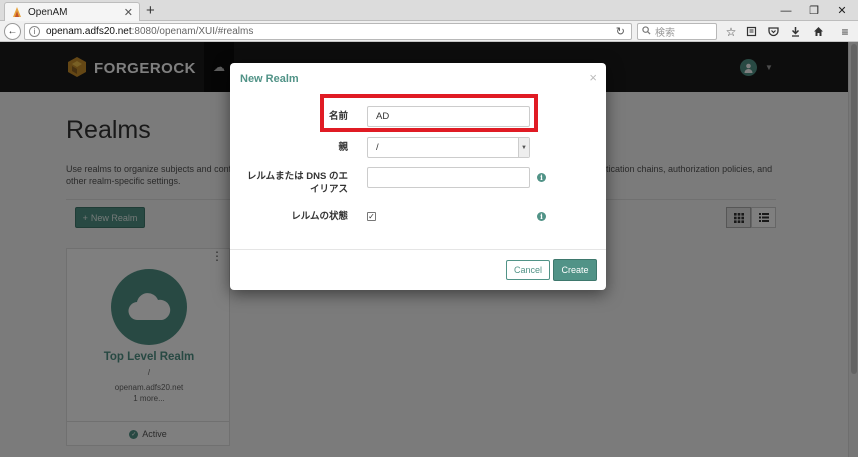 This screenshot has height=457, width=858. What do you see at coordinates (593, 77) in the screenshot?
I see `close-icon: ×` at bounding box center [593, 77].